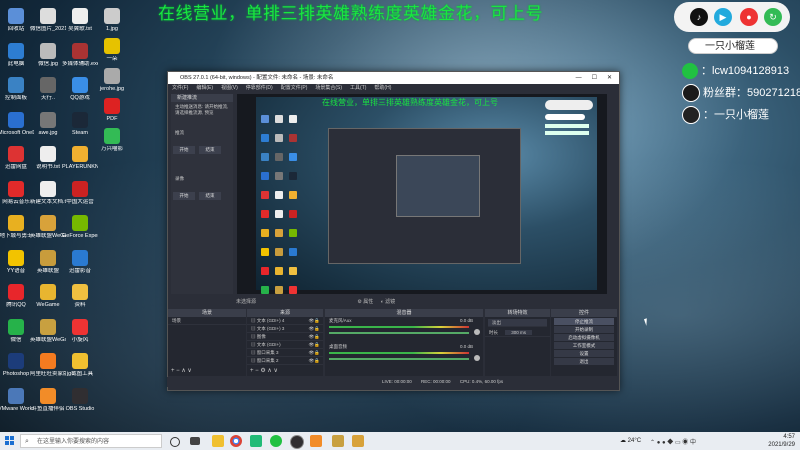 Image resolution: width=800 pixels, height=450 pixels. What do you see at coordinates (80, 89) in the screenshot?
I see `desktop-icon: QQ游戏` at bounding box center [80, 89].